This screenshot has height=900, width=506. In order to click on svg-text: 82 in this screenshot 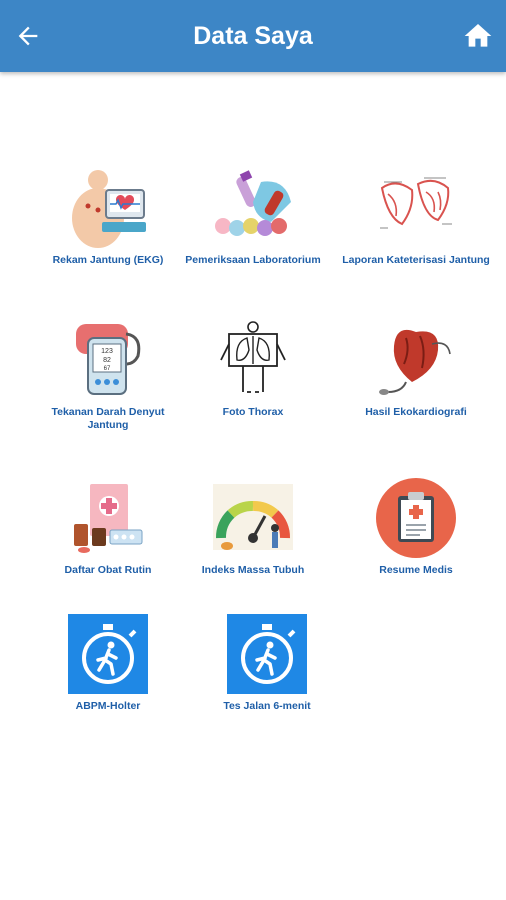, I will do `click(107, 360)`.